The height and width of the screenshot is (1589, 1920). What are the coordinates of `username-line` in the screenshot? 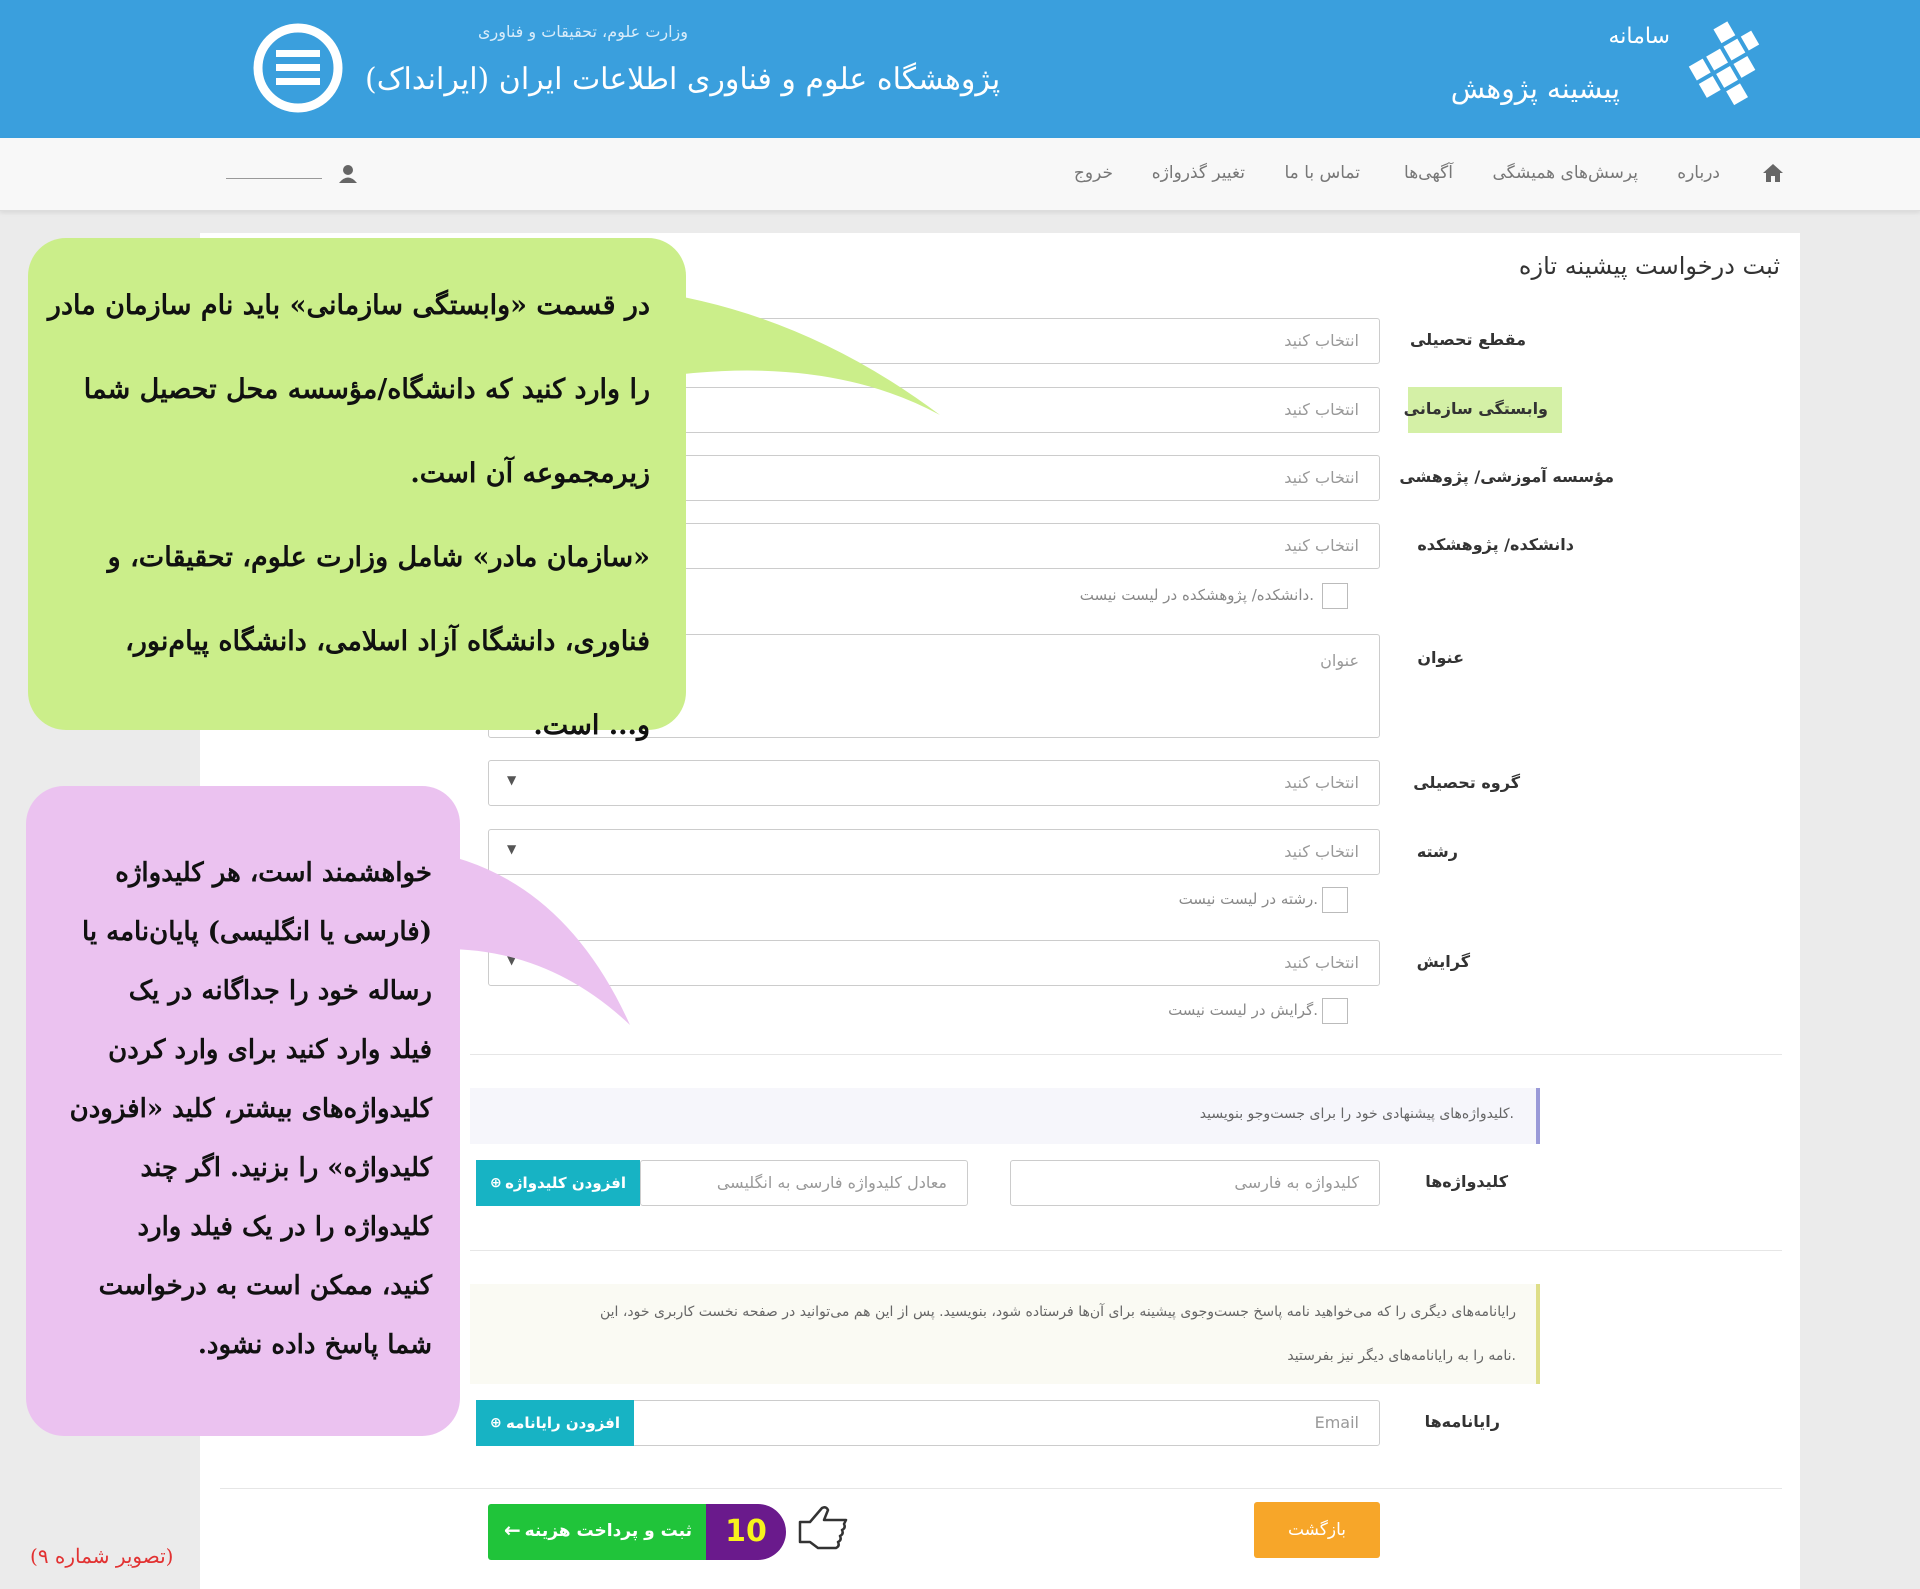 It's located at (274, 178).